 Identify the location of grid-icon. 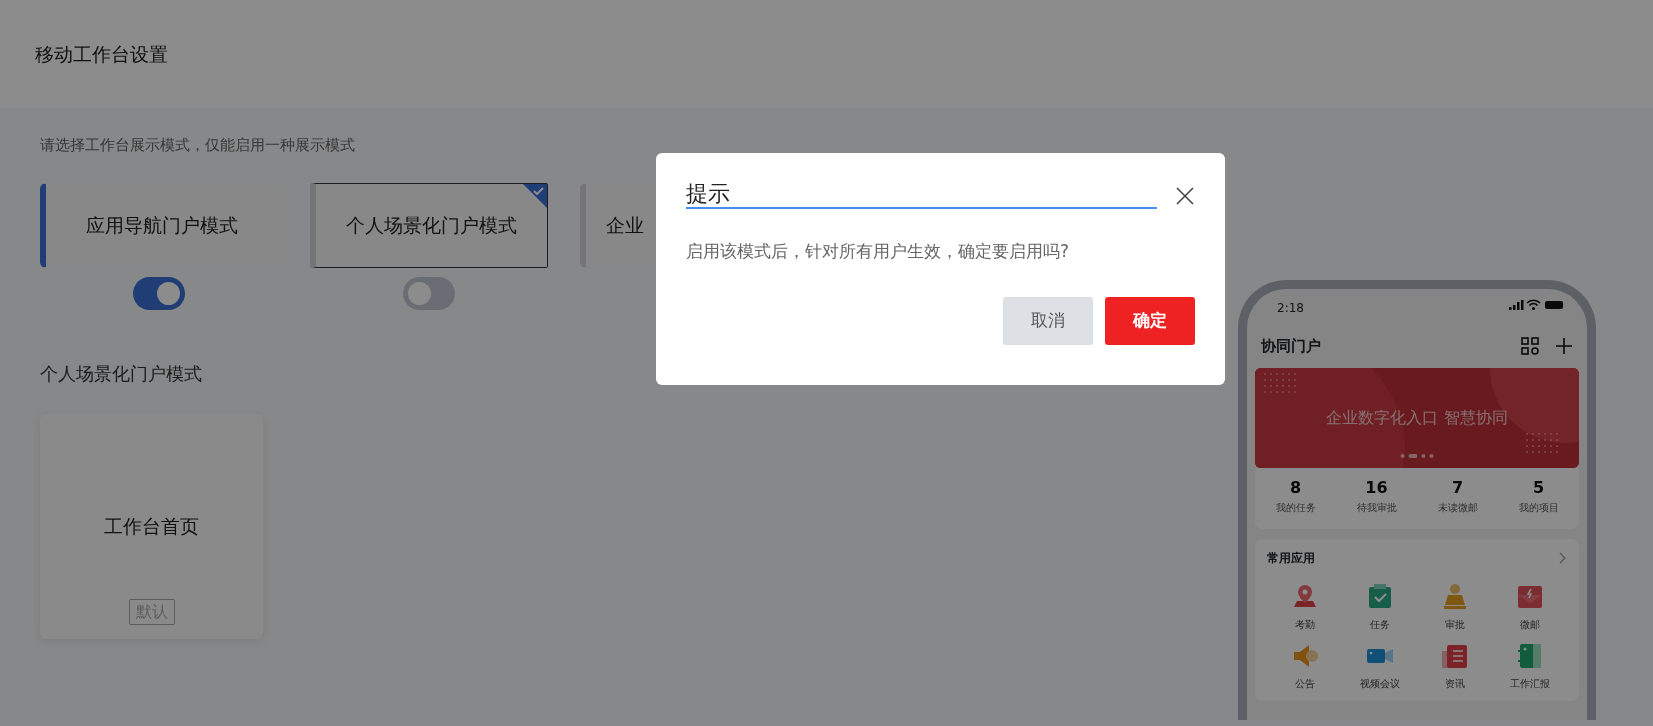
(1530, 346).